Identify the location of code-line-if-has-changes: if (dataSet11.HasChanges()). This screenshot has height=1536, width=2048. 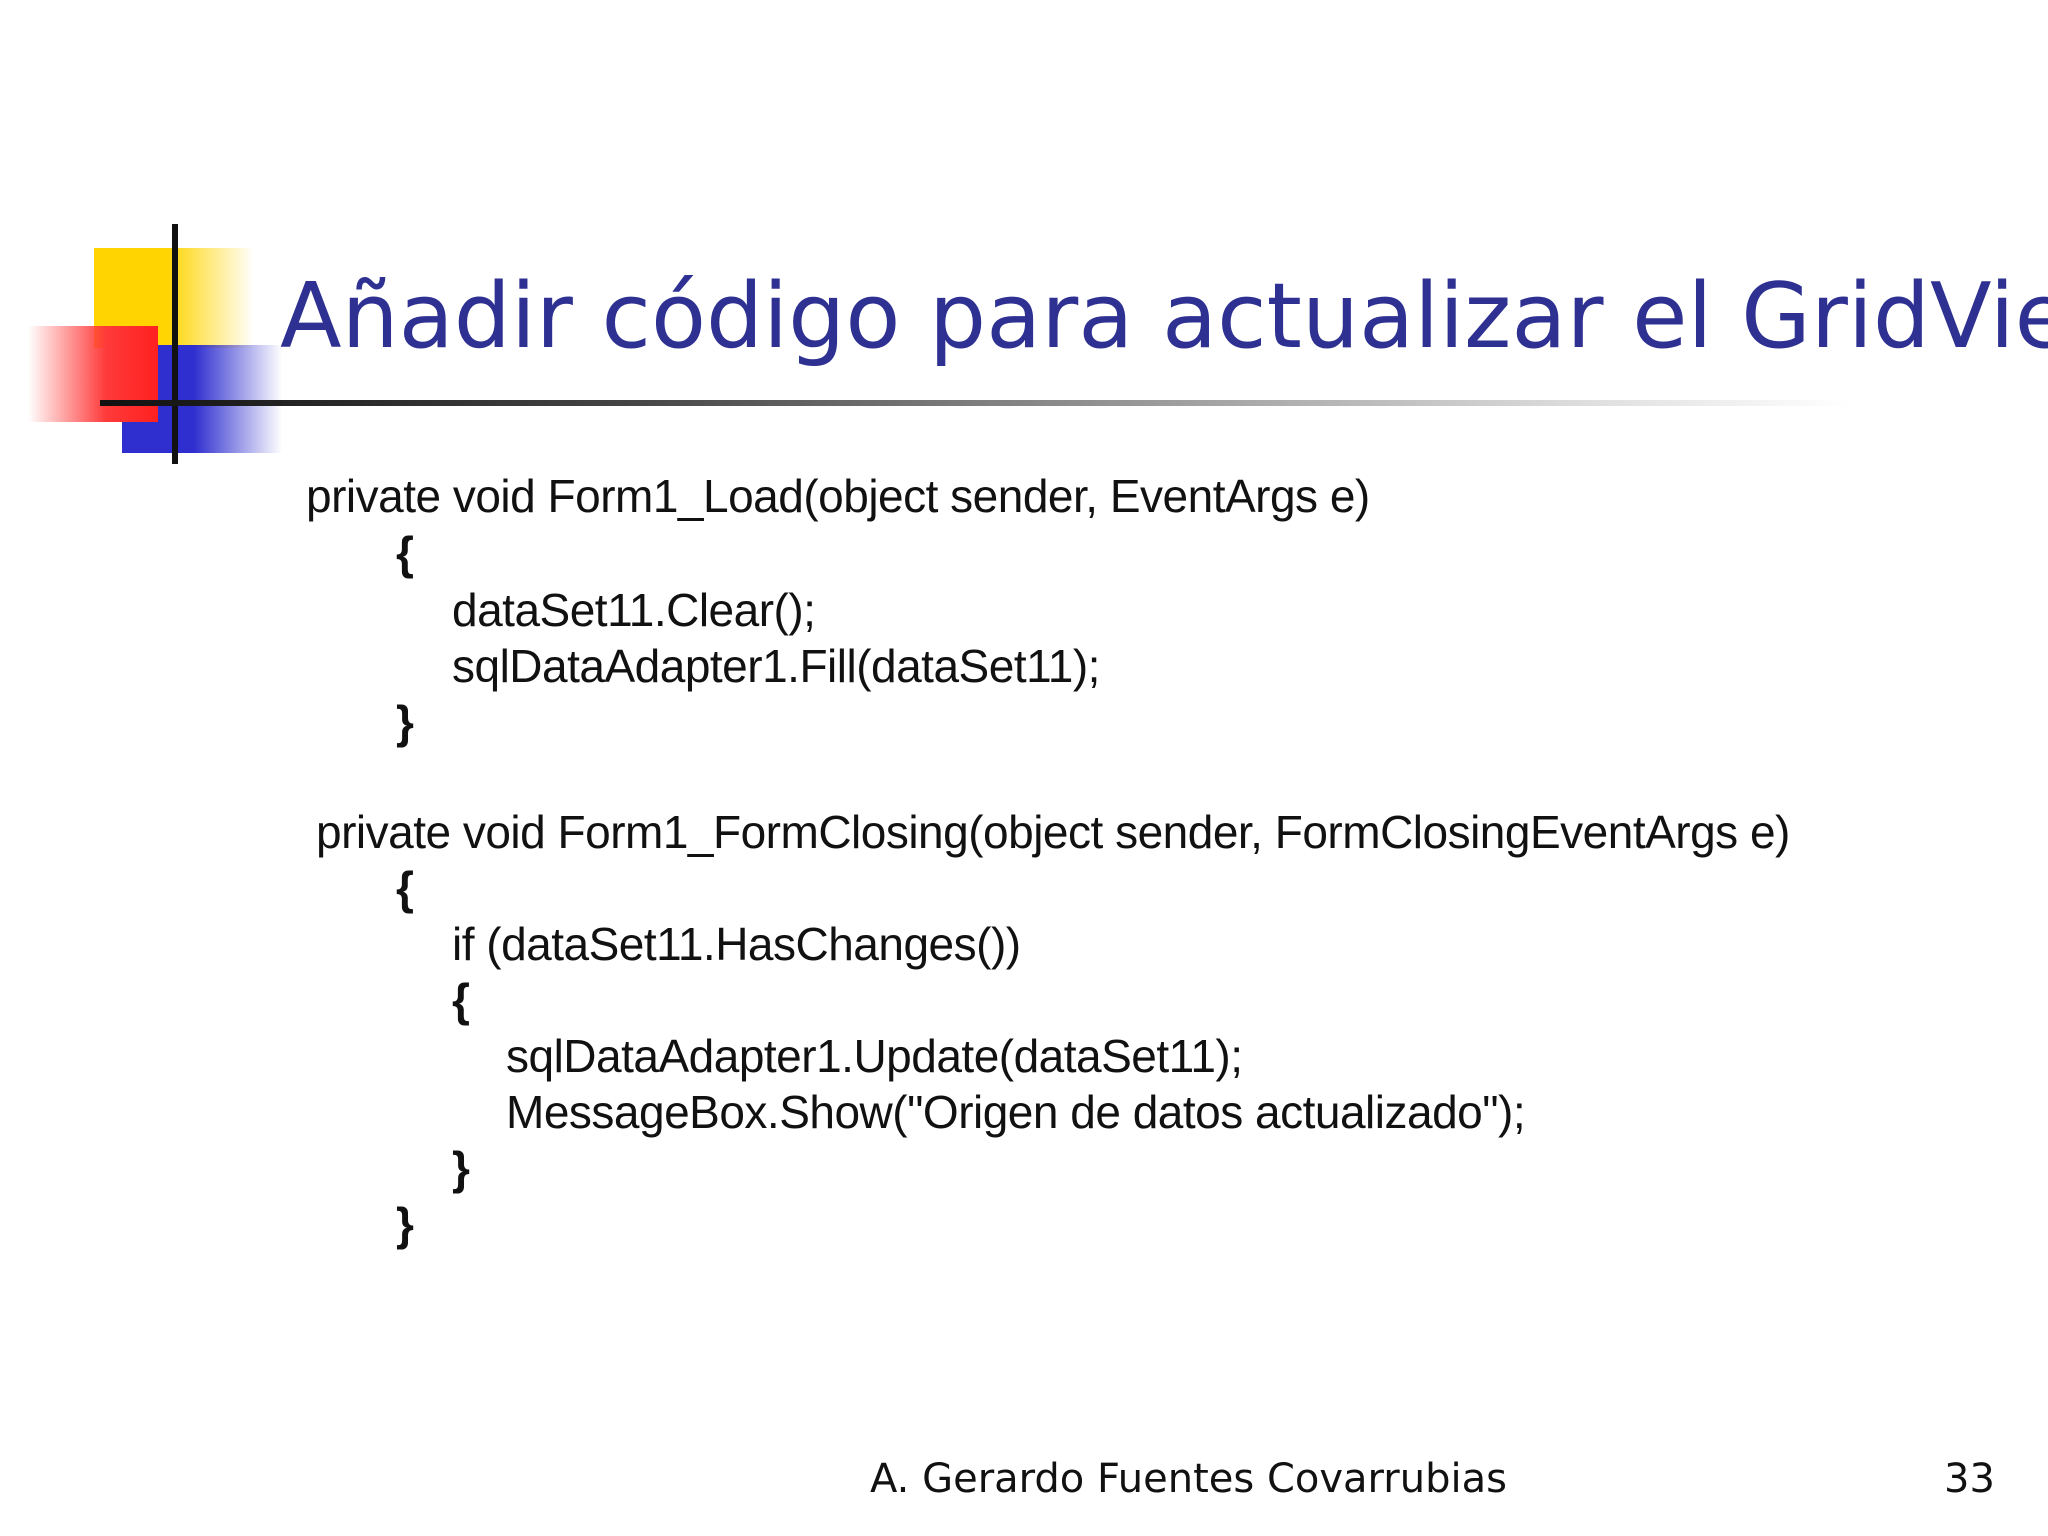
(736, 944).